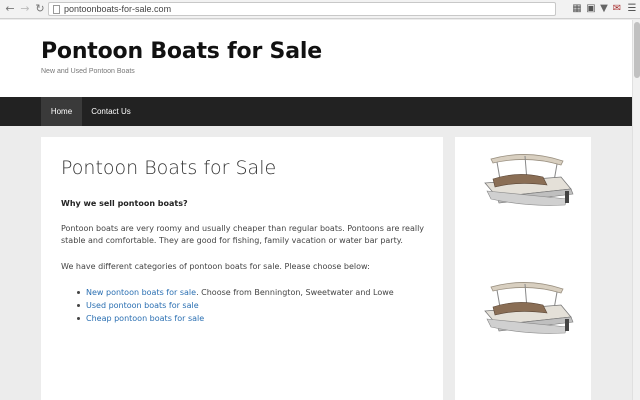 This screenshot has width=640, height=400. Describe the element at coordinates (61, 111) in the screenshot. I see `nav-item-home: Home` at that location.